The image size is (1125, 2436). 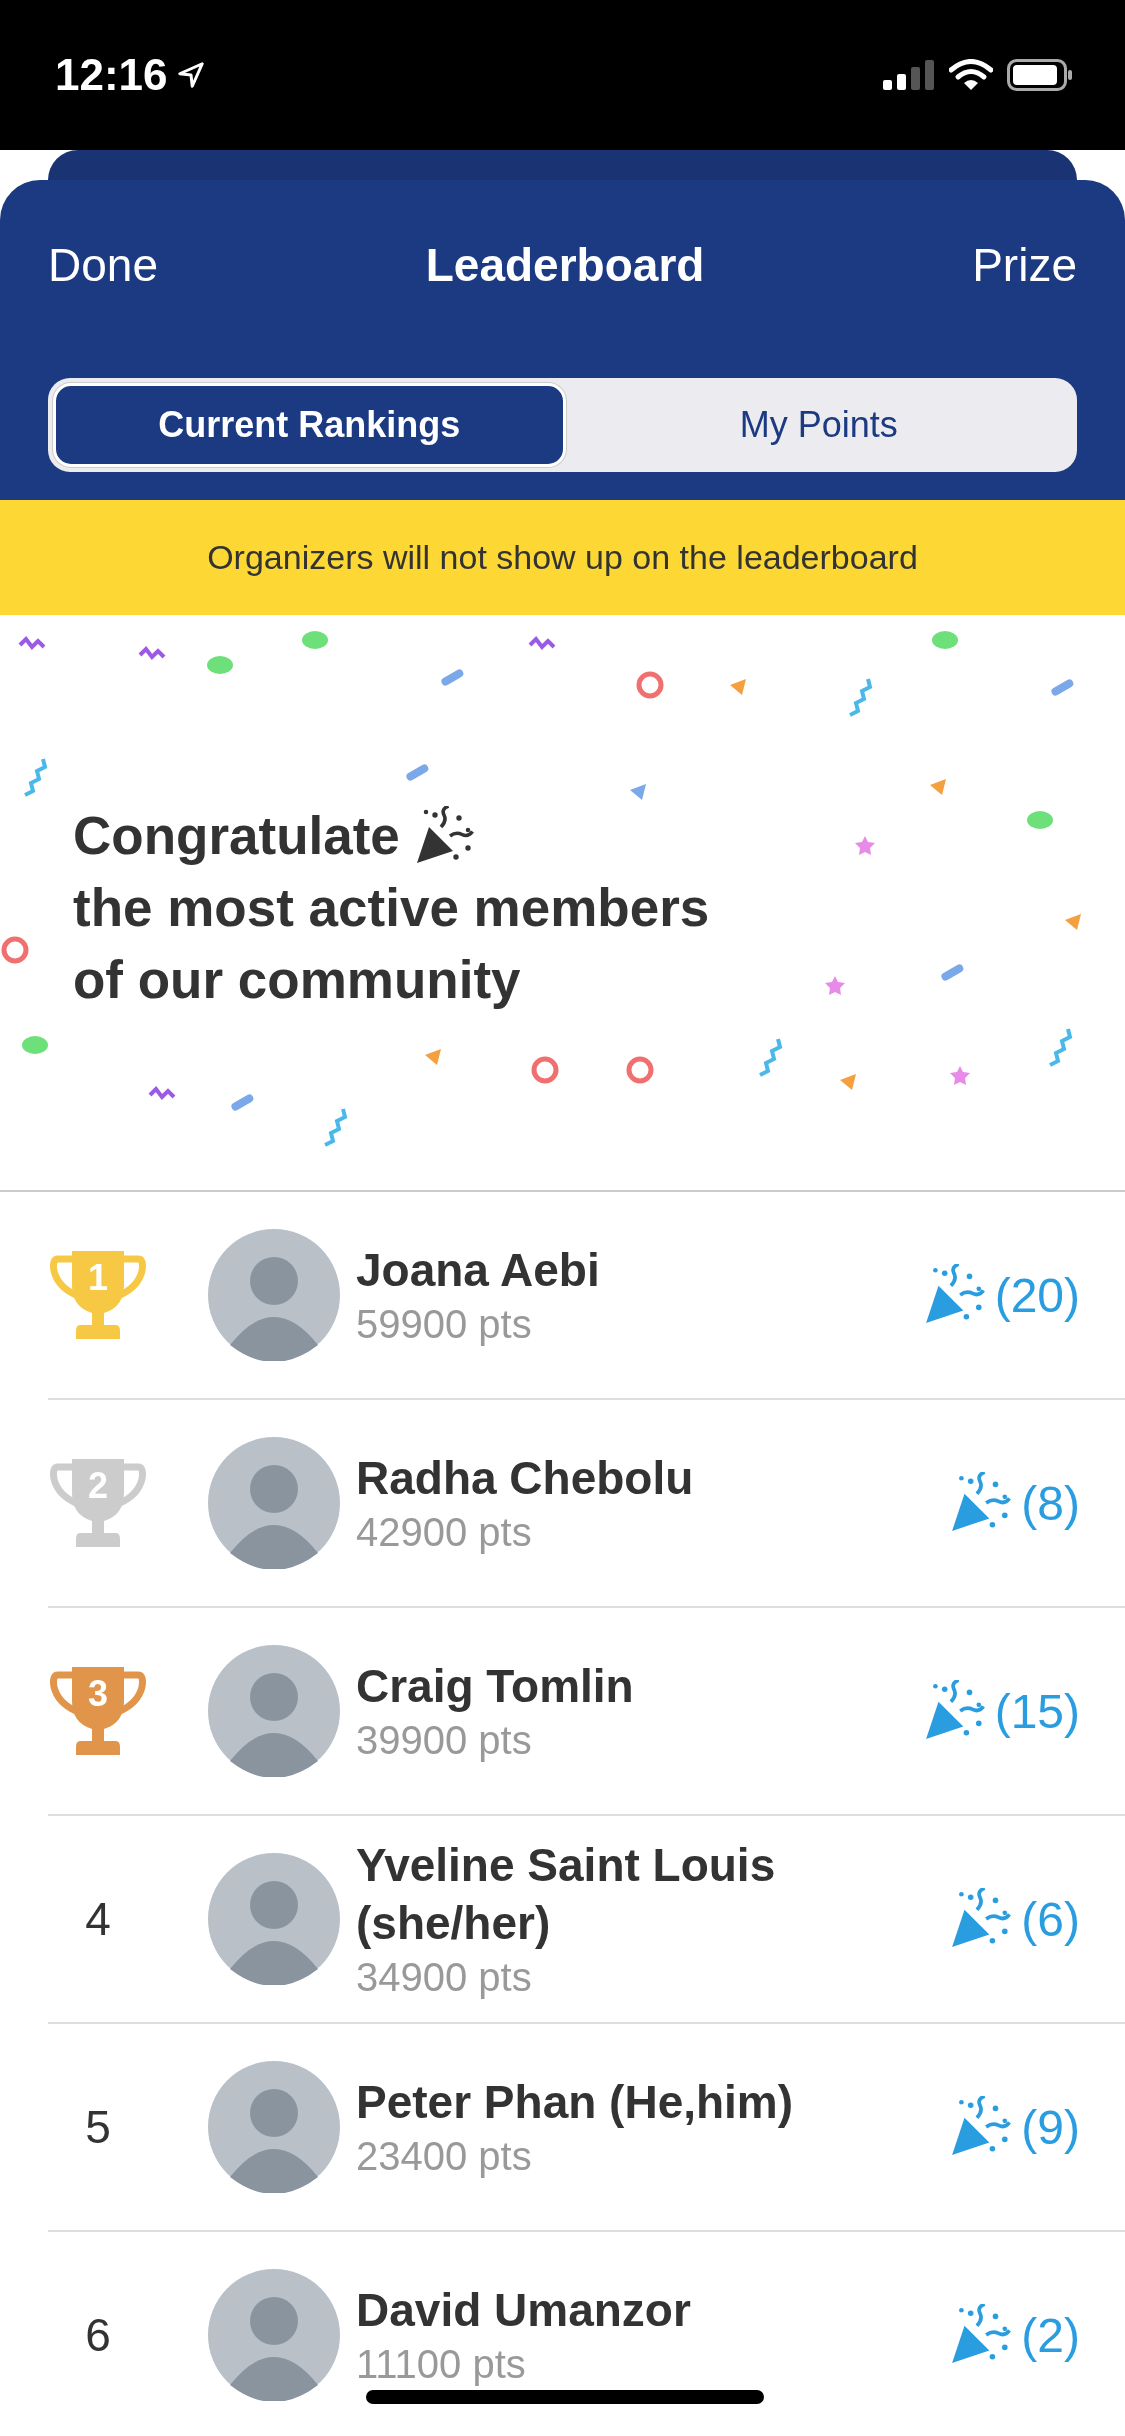 I want to click on tab: My Points, so click(x=818, y=425).